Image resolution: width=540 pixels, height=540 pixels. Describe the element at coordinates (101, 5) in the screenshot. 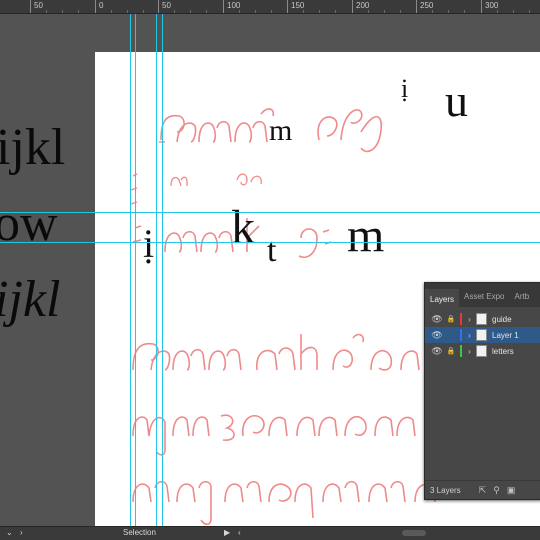

I see `ruler-label: 0` at that location.